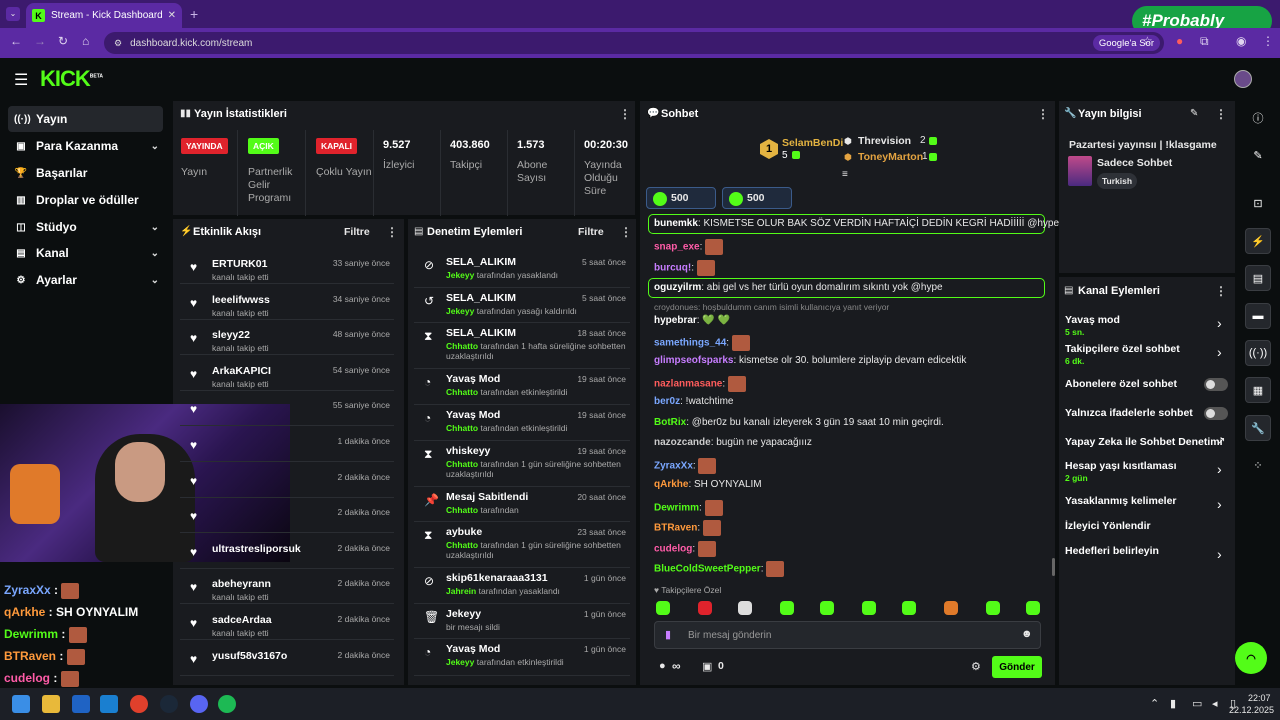 The height and width of the screenshot is (720, 1280). I want to click on chat-username: BTRaven, so click(675, 528).